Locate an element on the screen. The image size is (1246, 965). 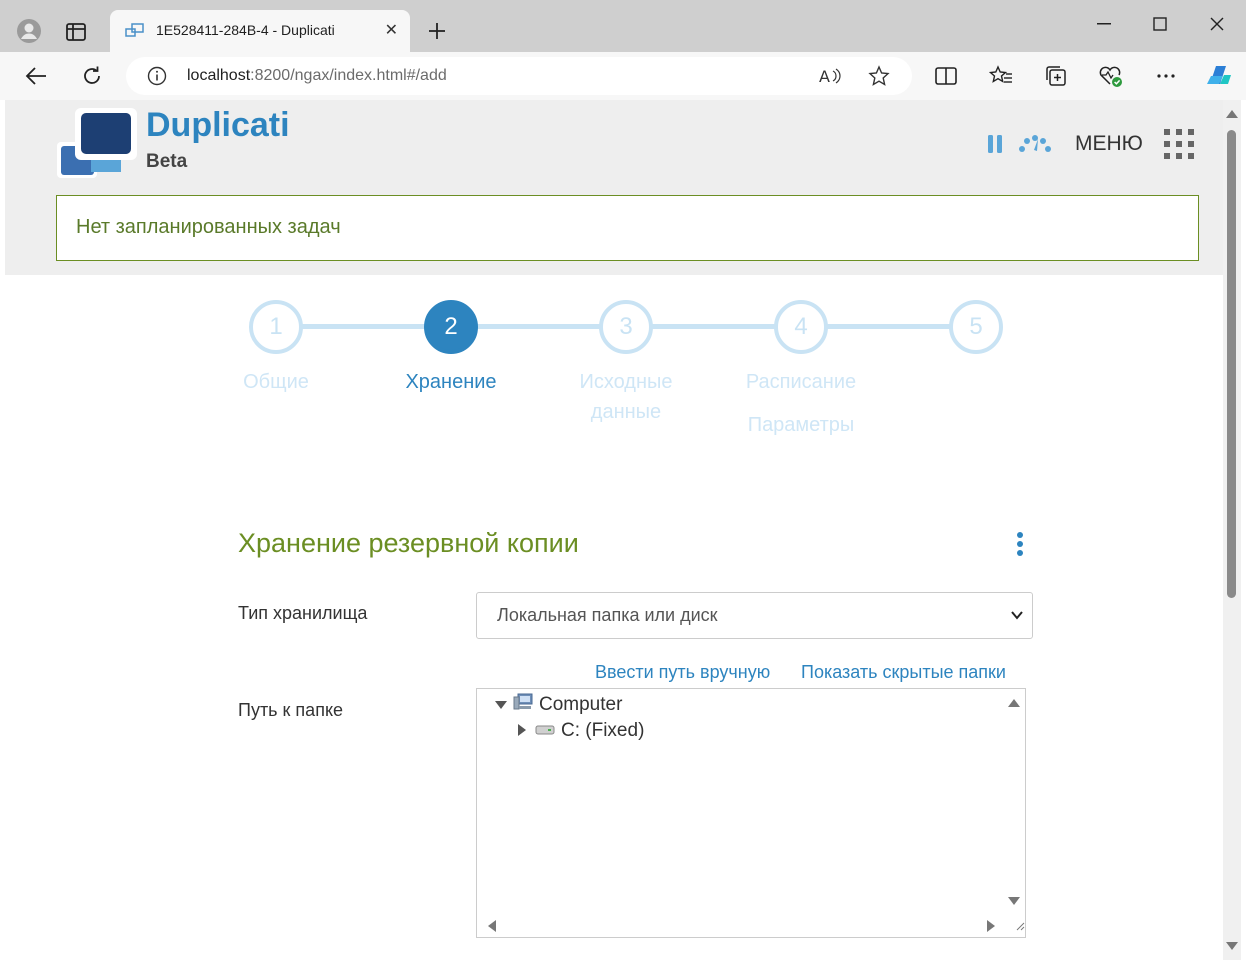
profile-icon is located at coordinates (29, 31).